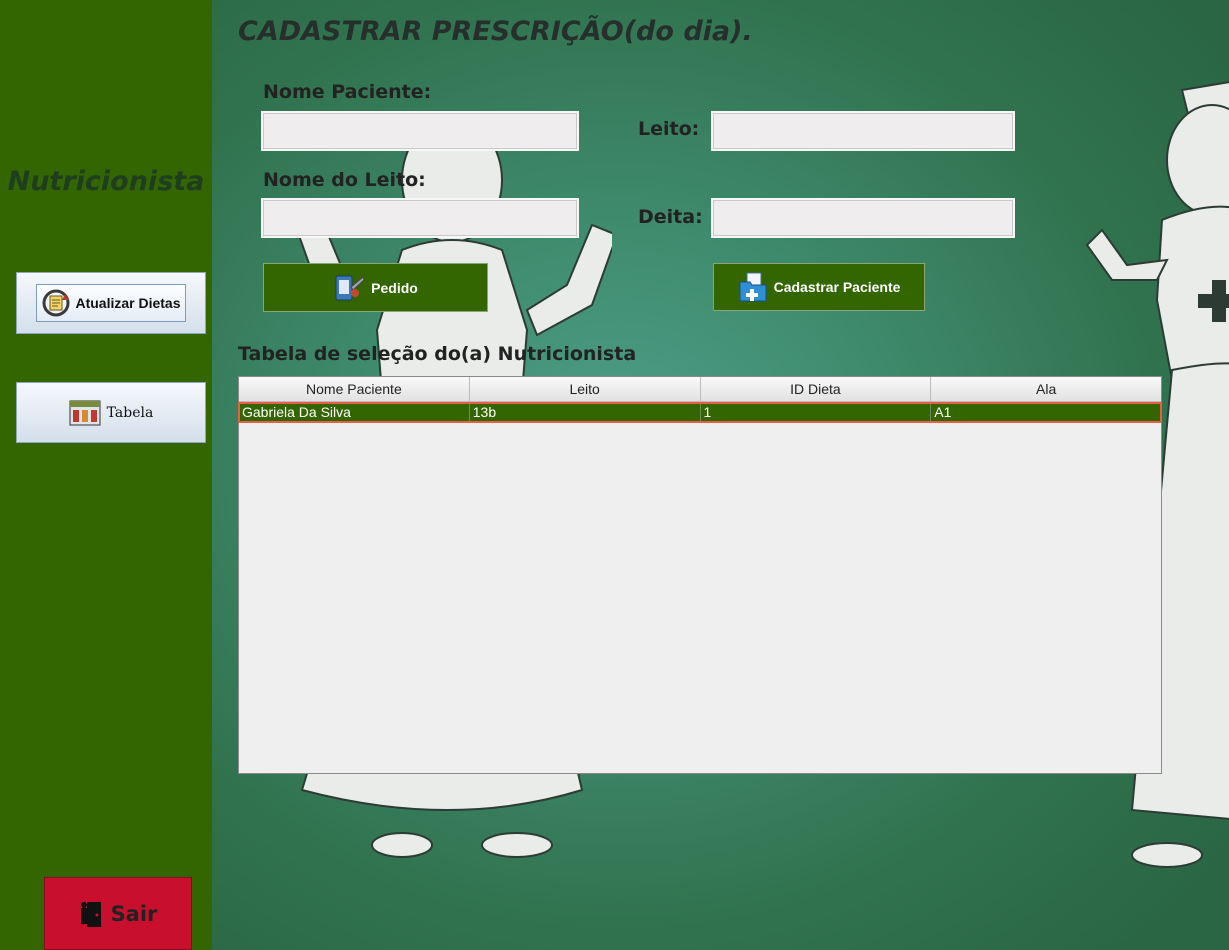 The width and height of the screenshot is (1229, 950). What do you see at coordinates (753, 287) in the screenshot?
I see `medical-folder-icon` at bounding box center [753, 287].